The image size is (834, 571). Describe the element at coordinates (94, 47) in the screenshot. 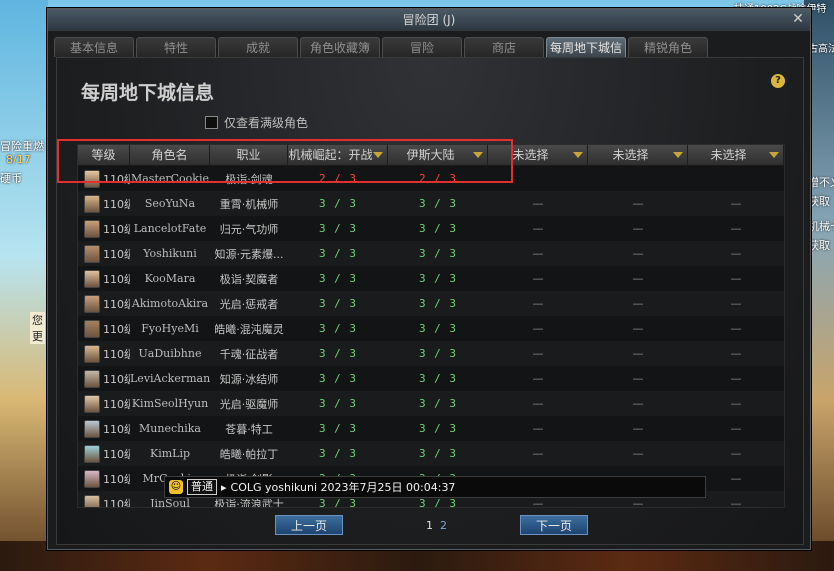

I see `tab-basic-info: 基本信息` at that location.